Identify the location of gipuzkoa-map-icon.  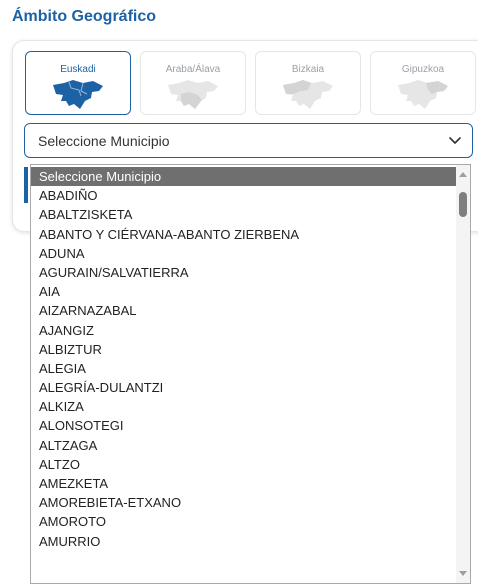
(423, 94).